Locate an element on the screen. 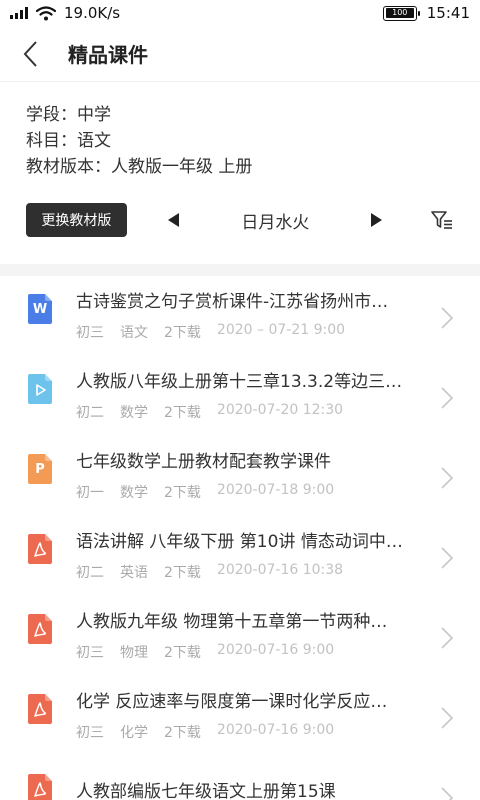 Image resolution: width=480 pixels, height=800 pixels. item-meta: 初一 数学 2下载 2020-07-18 9:00 is located at coordinates (278, 492).